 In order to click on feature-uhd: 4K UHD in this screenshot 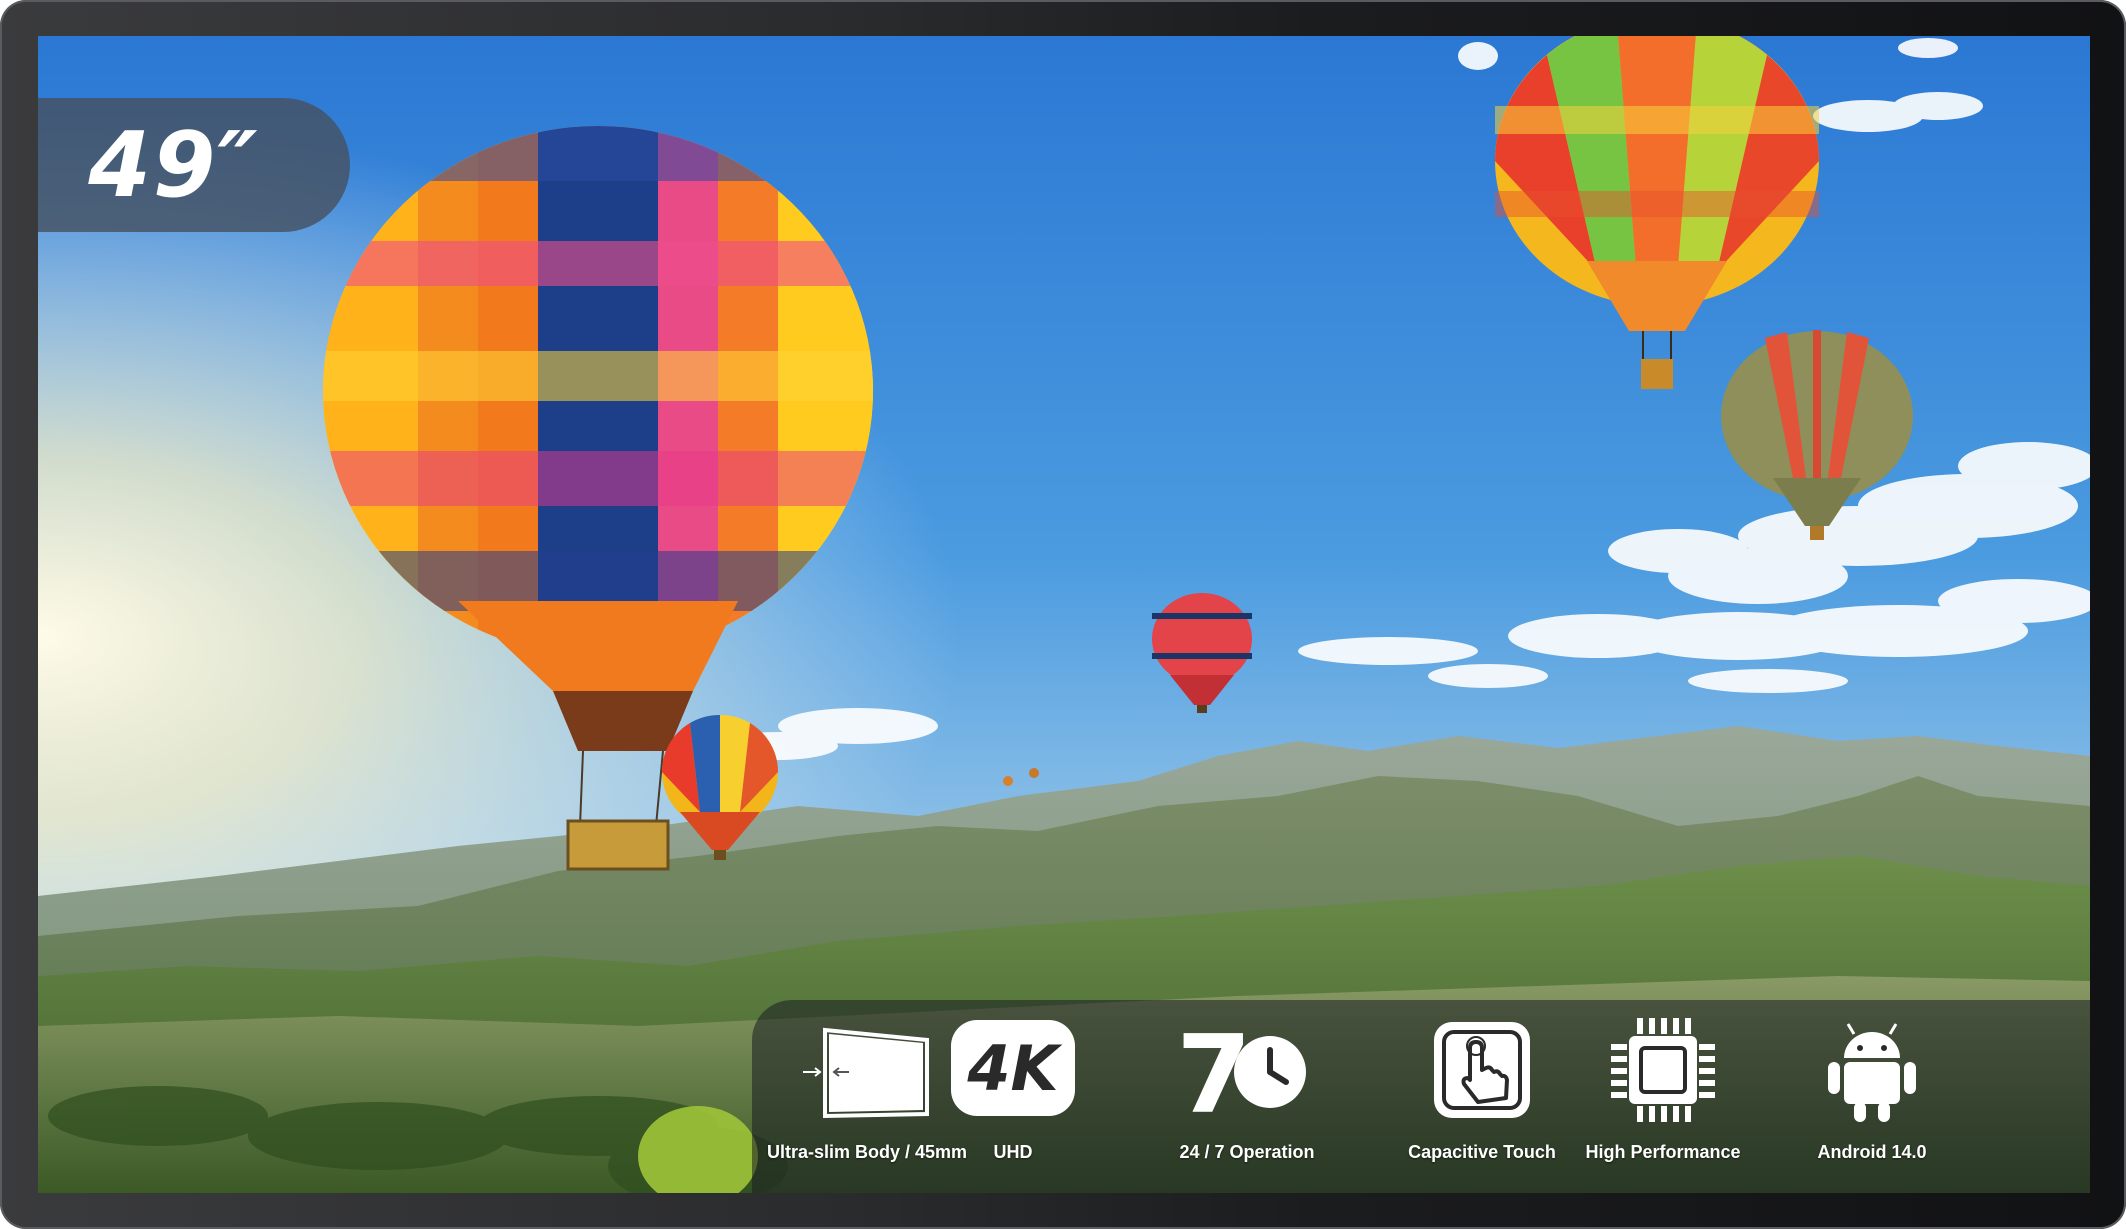, I will do `click(1013, 1096)`.